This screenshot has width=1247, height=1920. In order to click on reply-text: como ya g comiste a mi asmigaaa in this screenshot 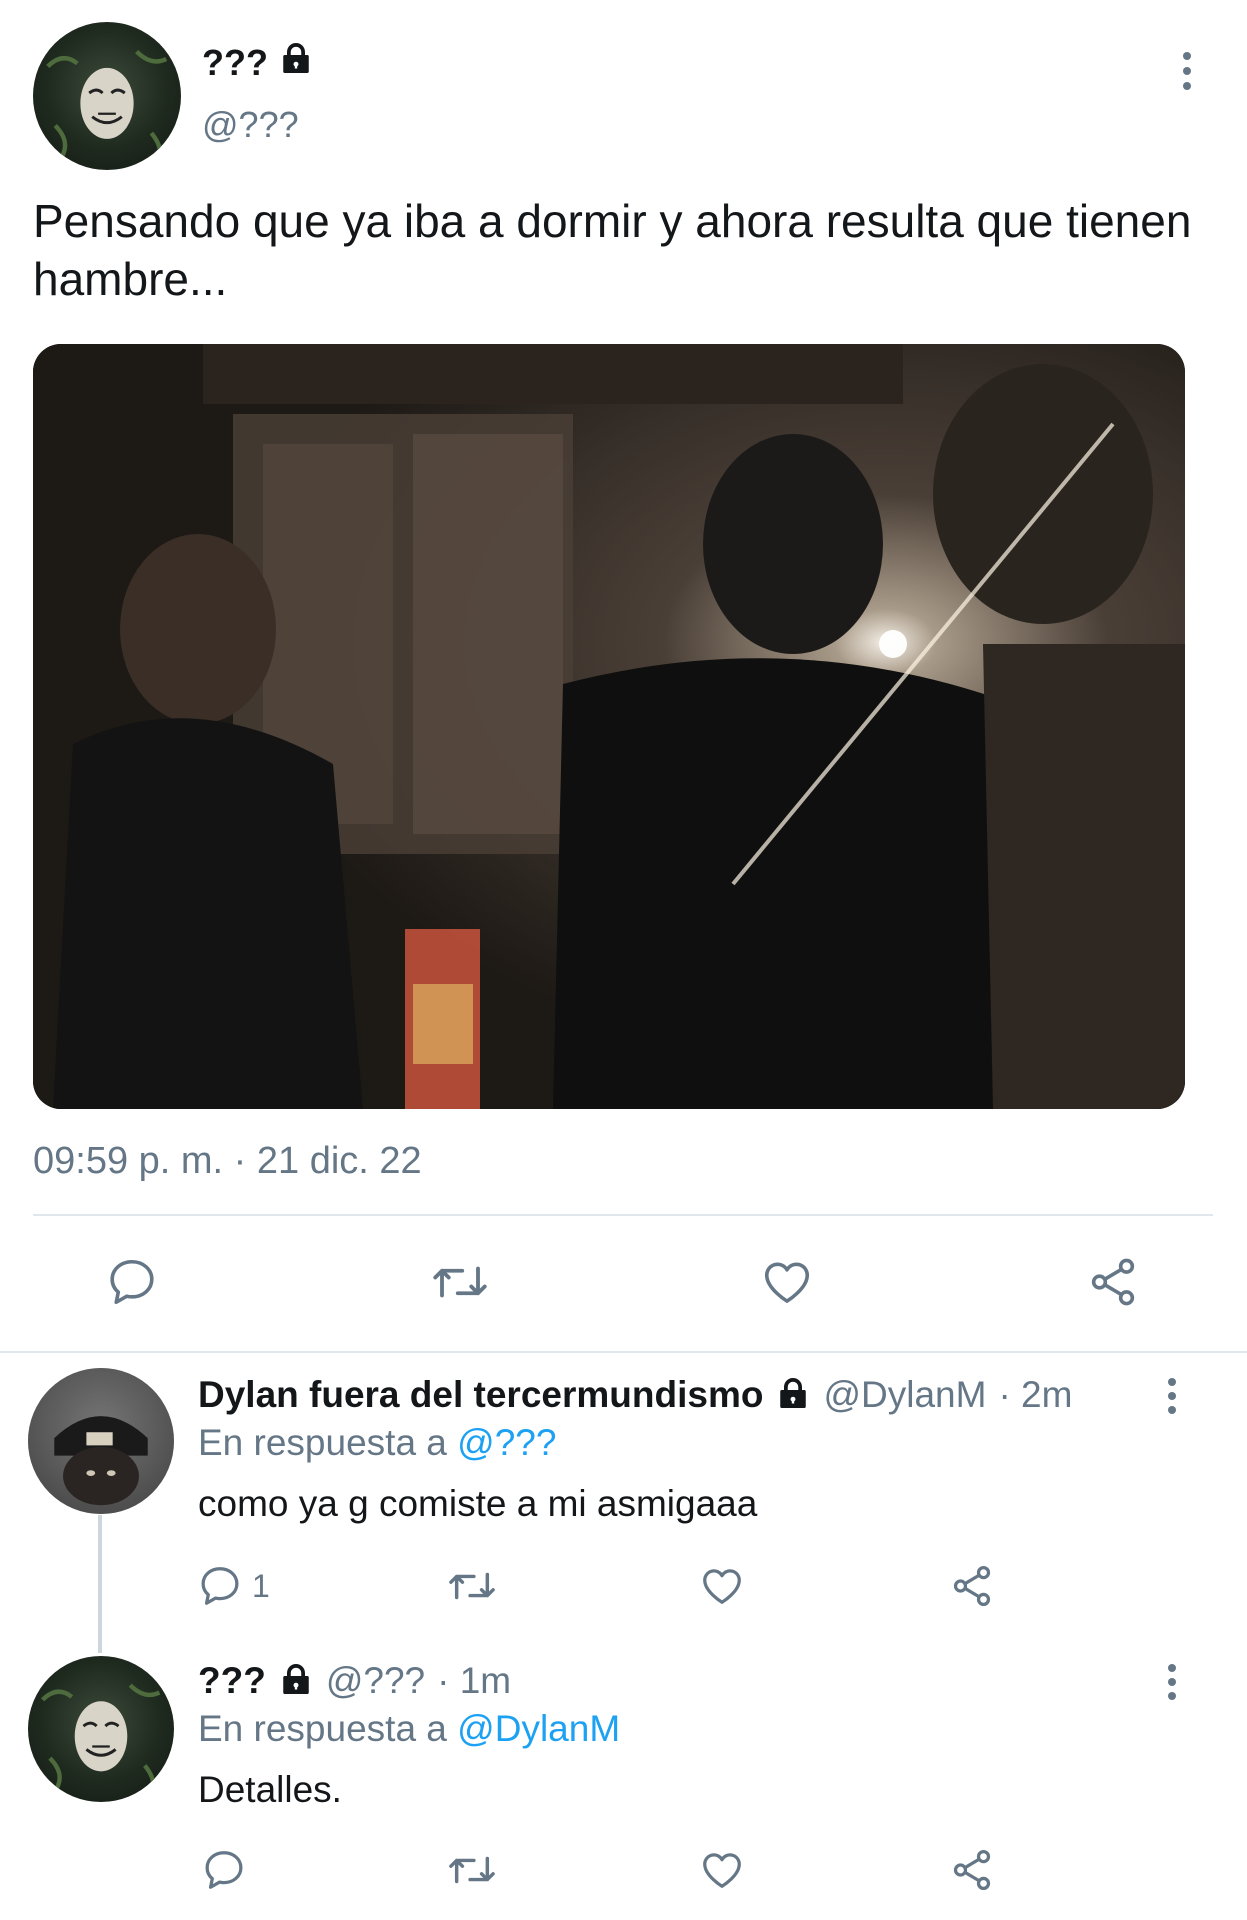, I will do `click(478, 1503)`.